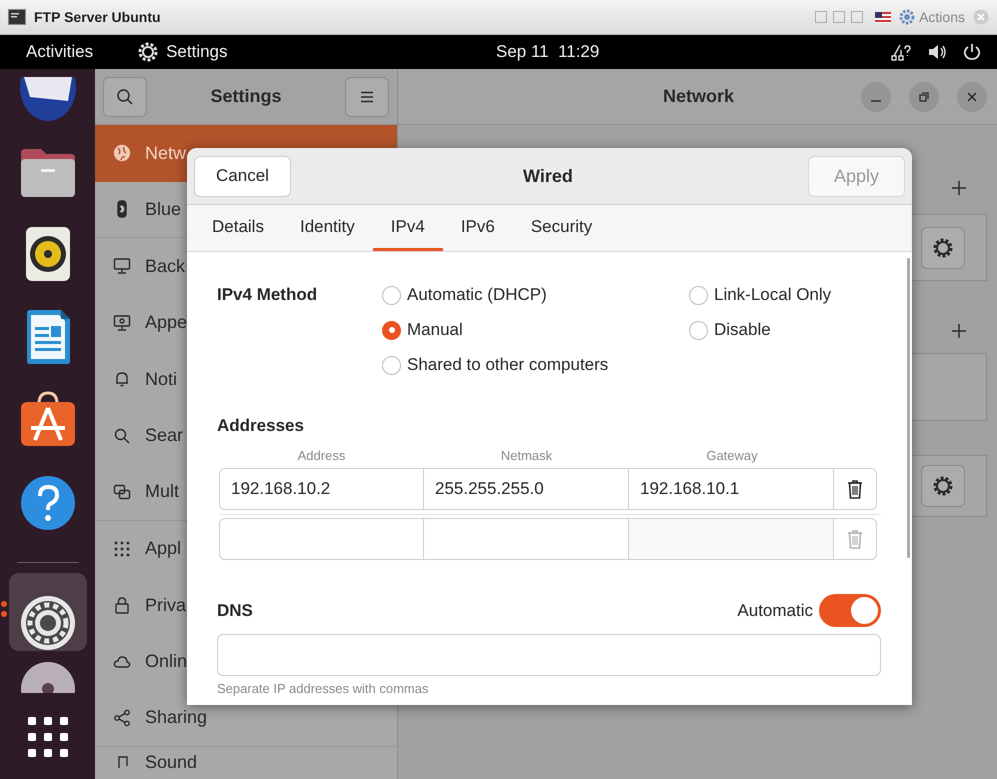 The width and height of the screenshot is (997, 779). I want to click on section-label: Addresses, so click(261, 426).